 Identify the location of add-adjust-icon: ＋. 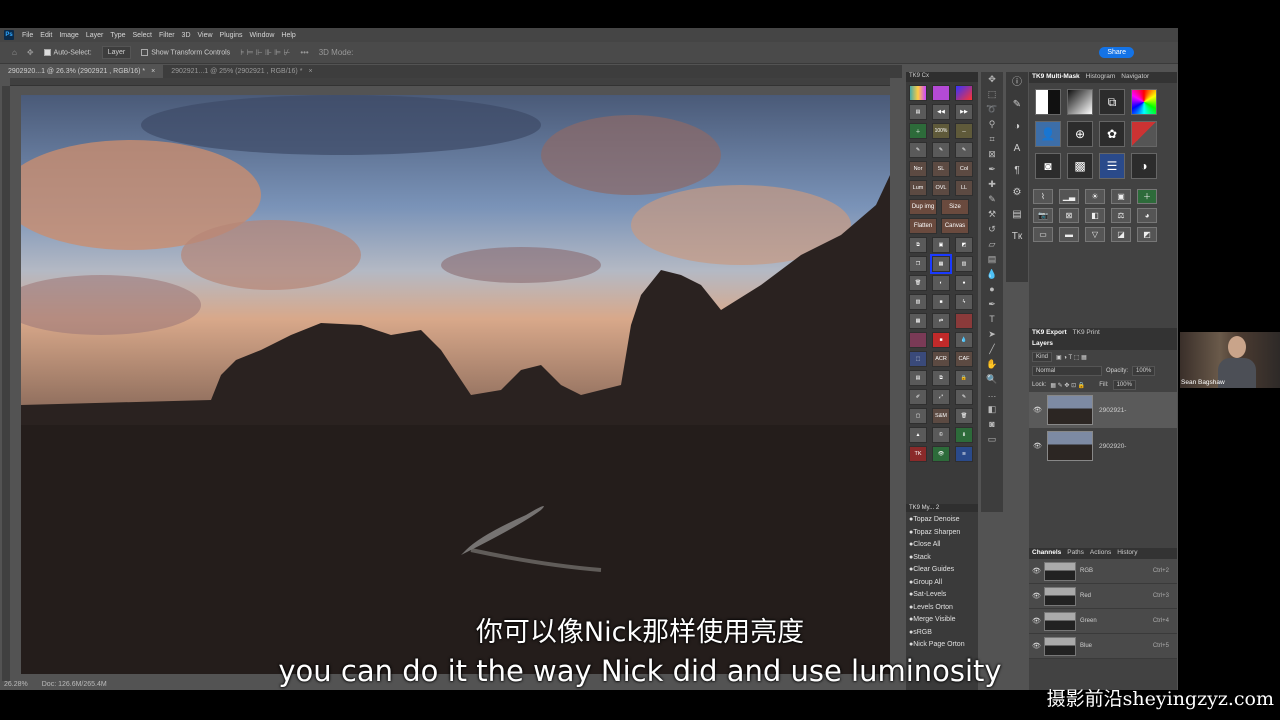
(1147, 196).